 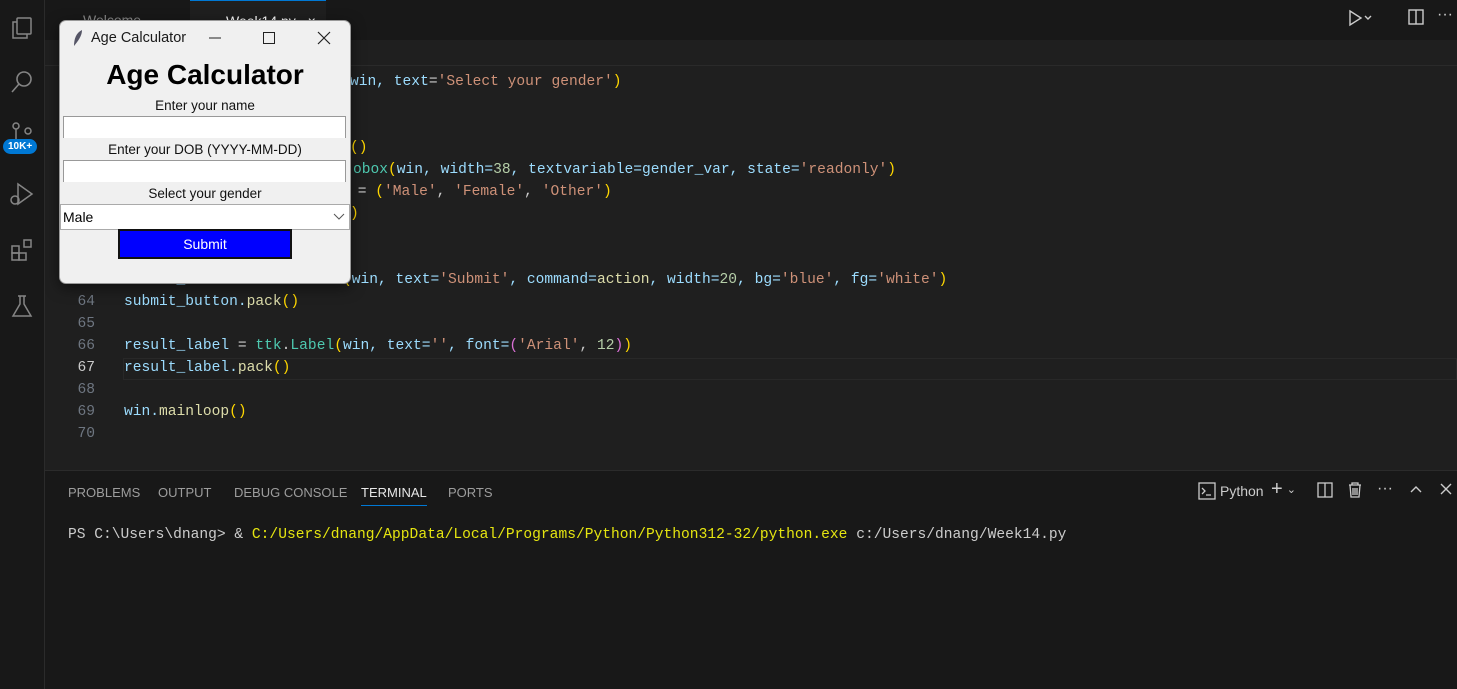 I want to click on terminal-profile: Python, so click(x=1231, y=491).